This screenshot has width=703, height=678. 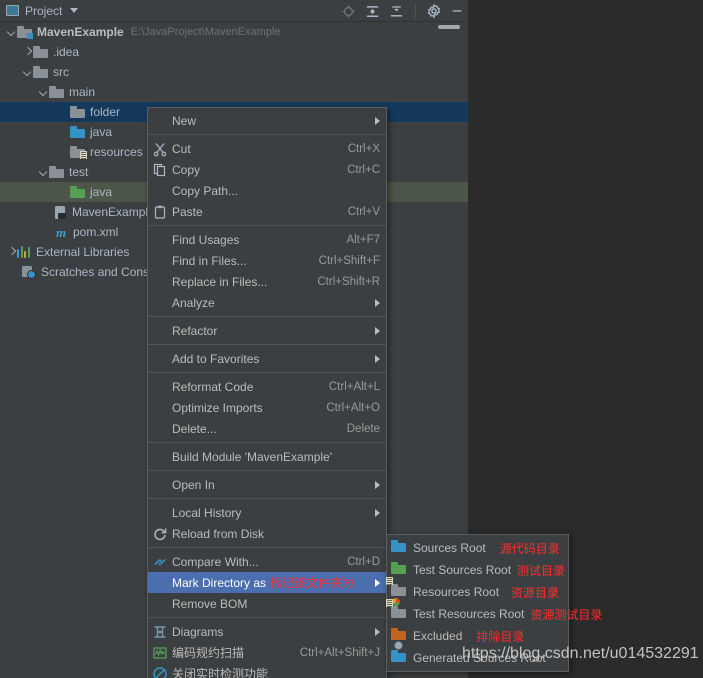 I want to click on menu-item-analyze: Analyze, so click(x=267, y=302).